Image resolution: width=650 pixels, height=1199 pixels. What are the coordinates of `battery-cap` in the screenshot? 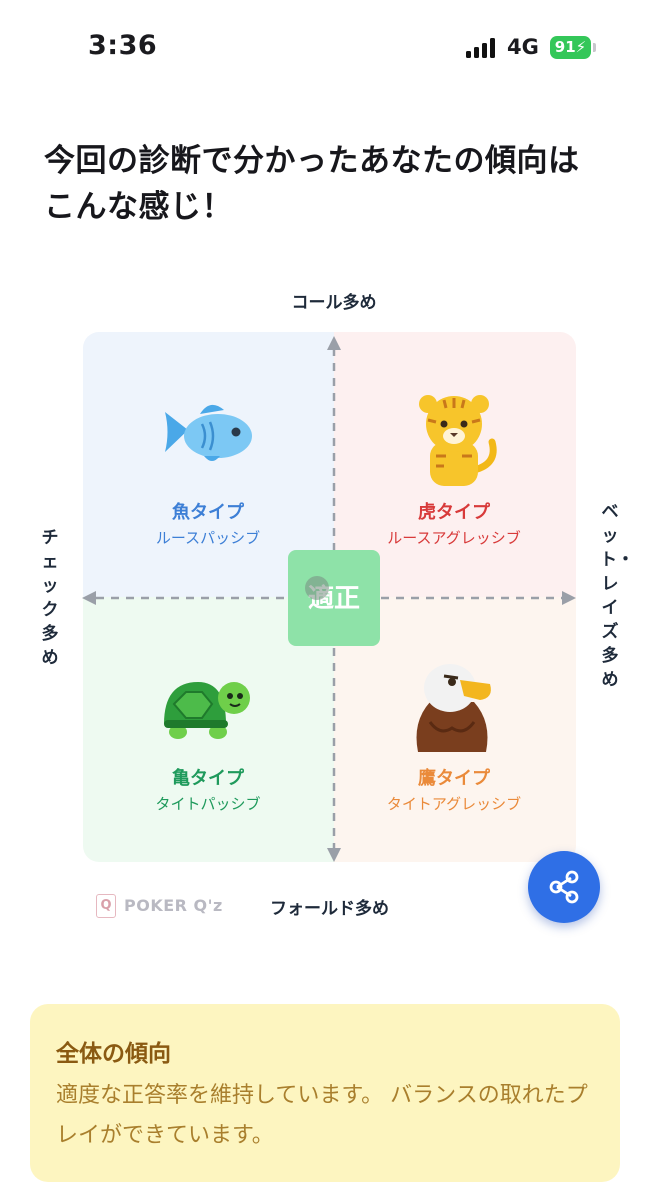 It's located at (594, 47).